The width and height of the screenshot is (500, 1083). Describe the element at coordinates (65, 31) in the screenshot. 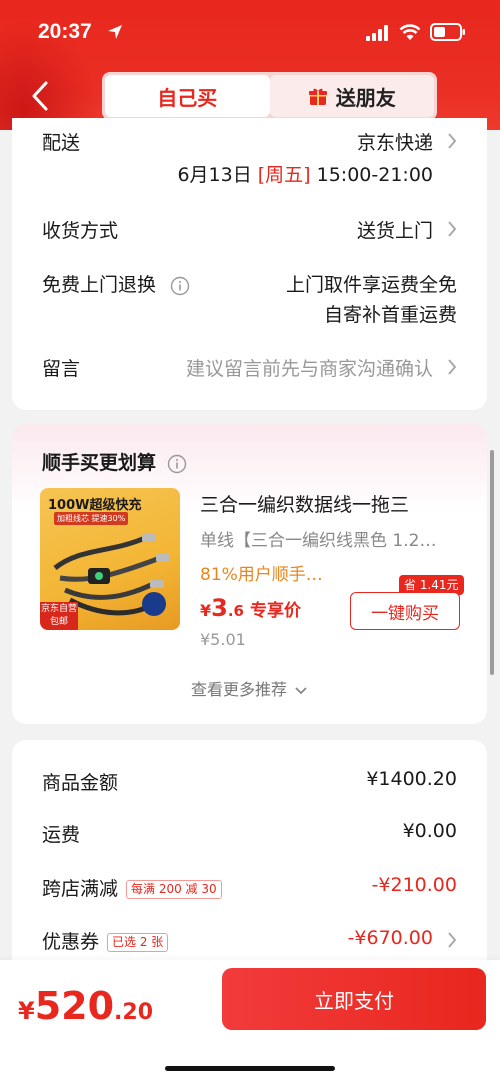

I see `status-time: 20:37` at that location.